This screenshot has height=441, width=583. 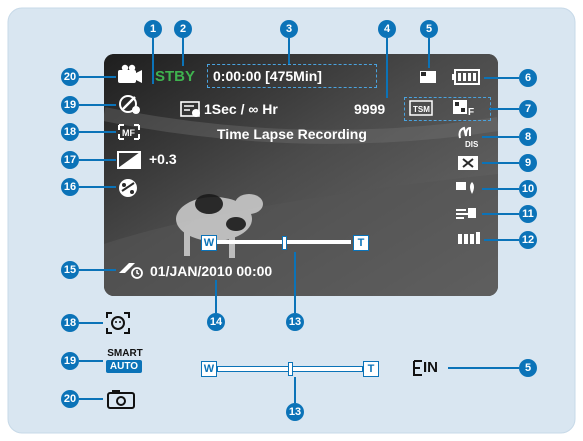 What do you see at coordinates (209, 243) in the screenshot?
I see `zoom-w-label: W` at bounding box center [209, 243].